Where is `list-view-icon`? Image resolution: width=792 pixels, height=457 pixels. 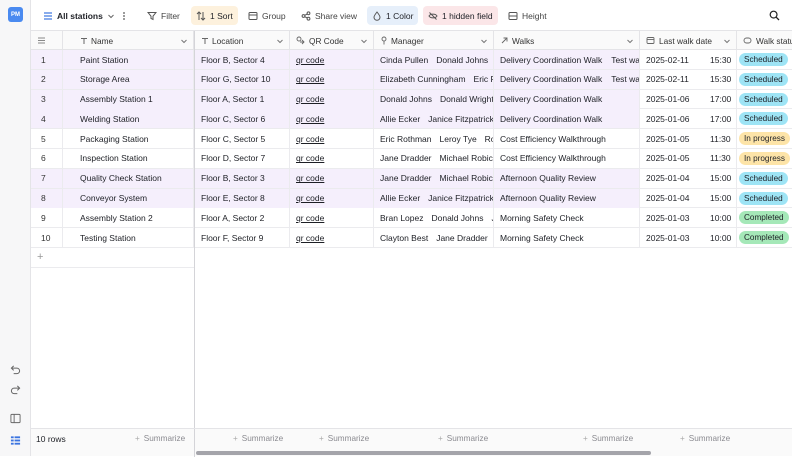
list-view-icon is located at coordinates (15, 440).